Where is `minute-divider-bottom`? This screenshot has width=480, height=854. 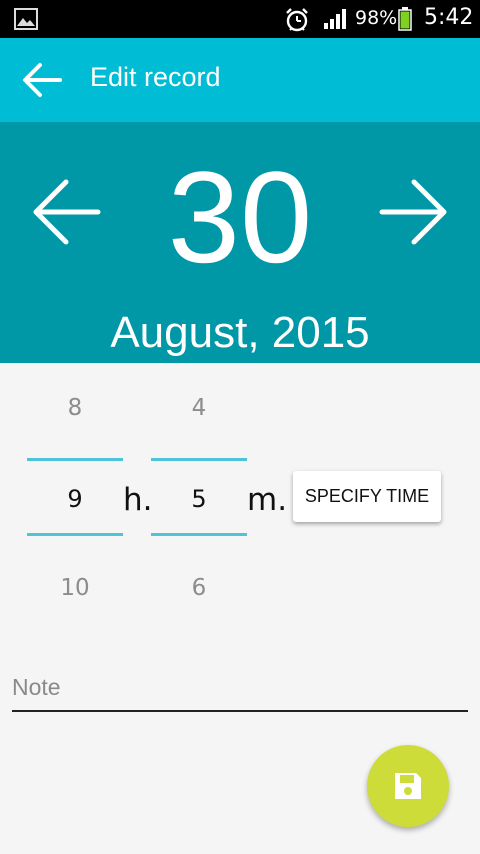 minute-divider-bottom is located at coordinates (199, 534).